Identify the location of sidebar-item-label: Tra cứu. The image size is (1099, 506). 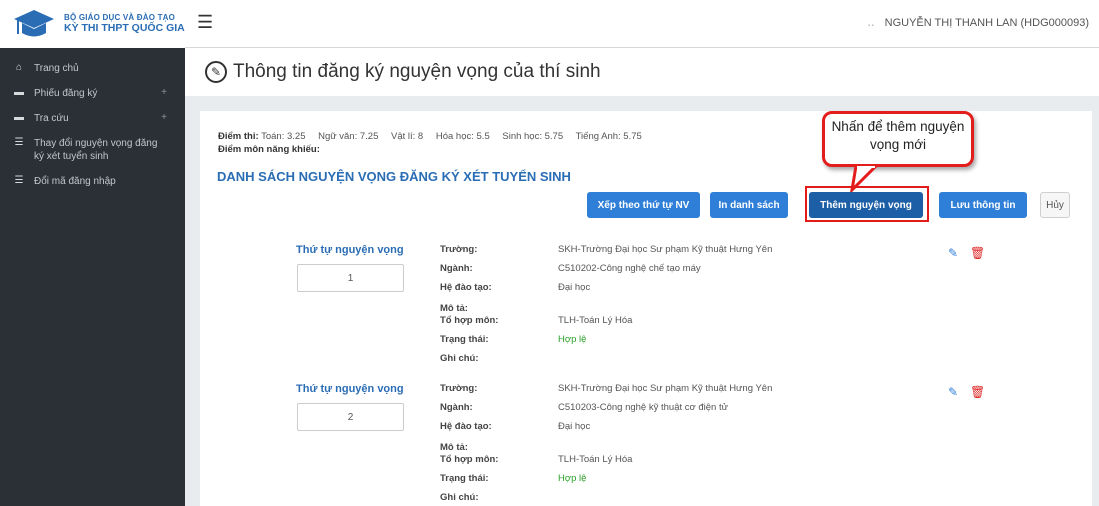
(51, 118).